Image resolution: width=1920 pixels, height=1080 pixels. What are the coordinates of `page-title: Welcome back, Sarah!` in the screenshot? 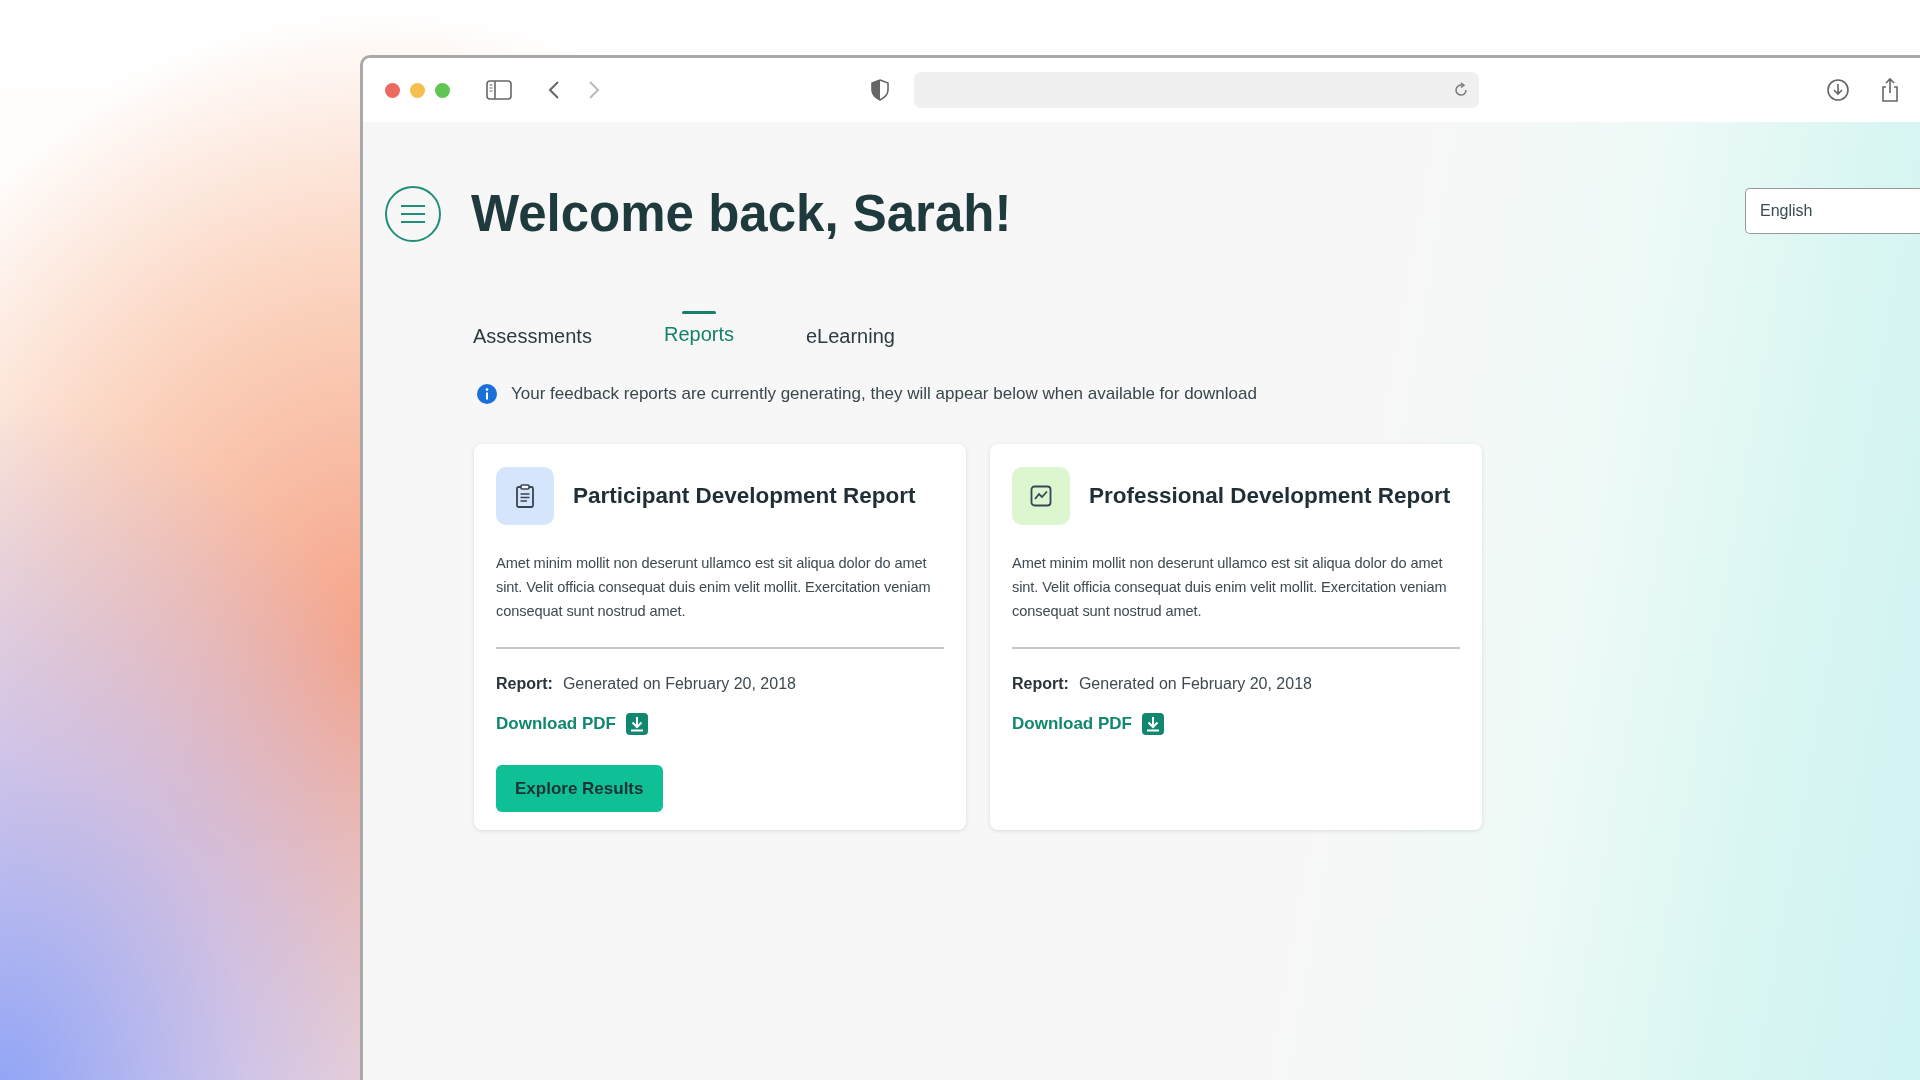 It's located at (741, 213).